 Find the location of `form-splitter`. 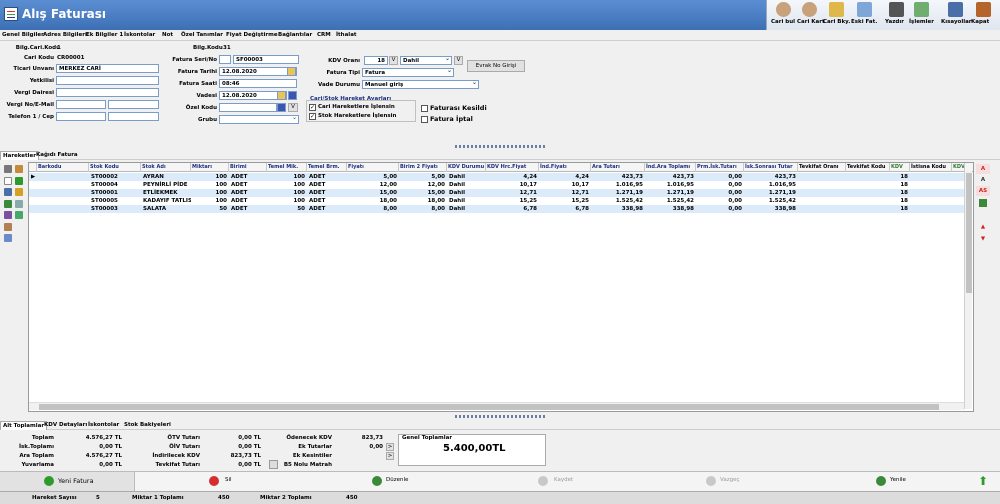

form-splitter is located at coordinates (500, 146).